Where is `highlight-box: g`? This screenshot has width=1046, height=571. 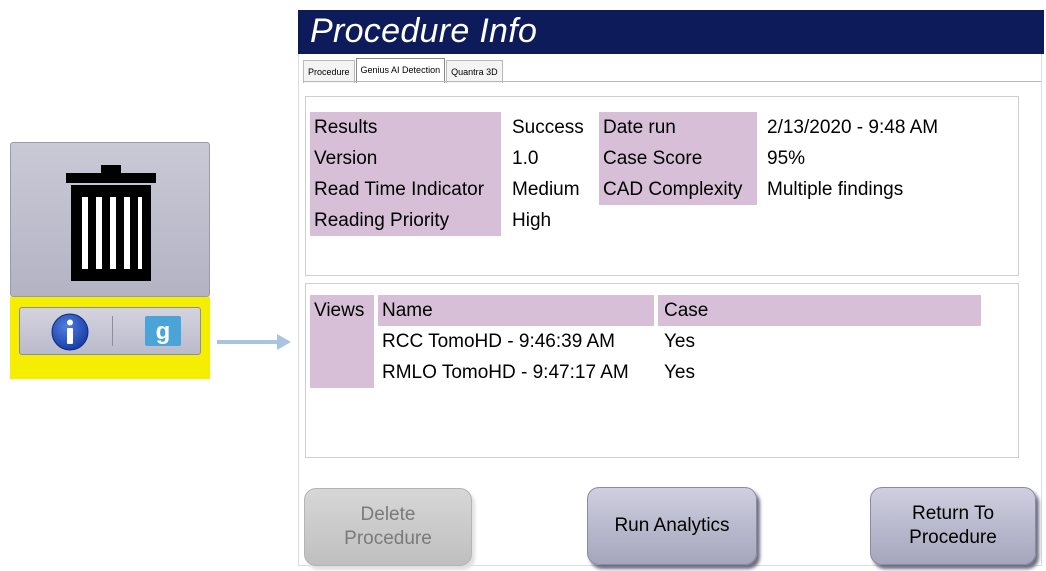 highlight-box: g is located at coordinates (110, 338).